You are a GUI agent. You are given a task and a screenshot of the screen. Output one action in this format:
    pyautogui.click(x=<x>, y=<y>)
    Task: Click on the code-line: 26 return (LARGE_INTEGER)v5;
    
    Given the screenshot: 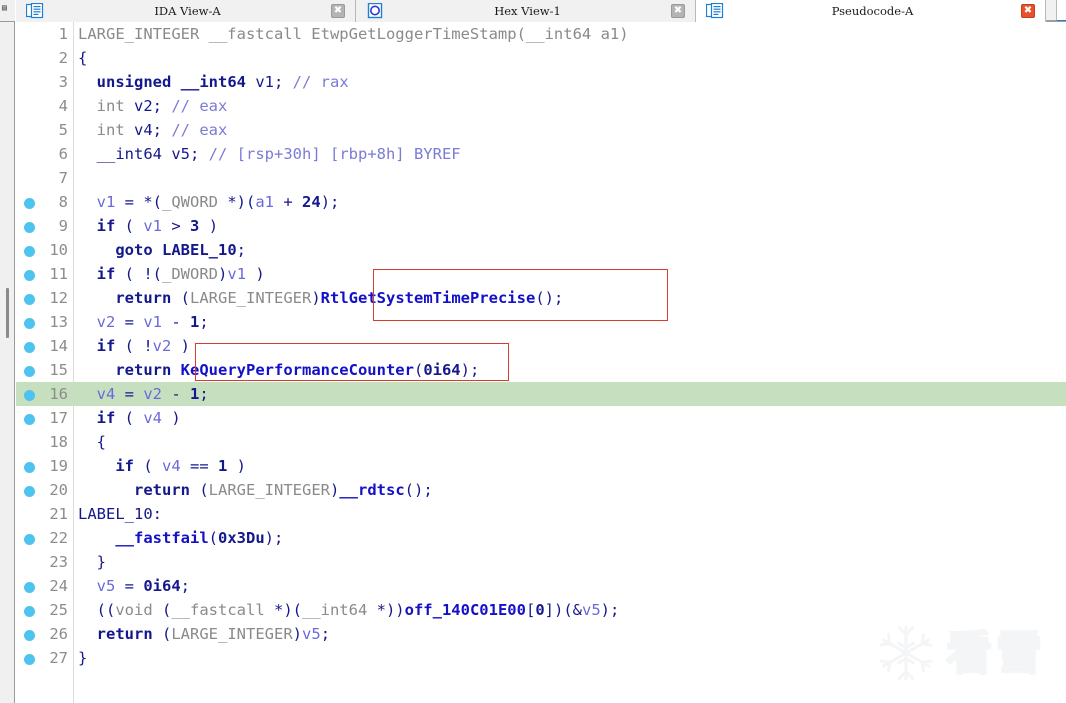 What is the action you would take?
    pyautogui.click(x=541, y=634)
    